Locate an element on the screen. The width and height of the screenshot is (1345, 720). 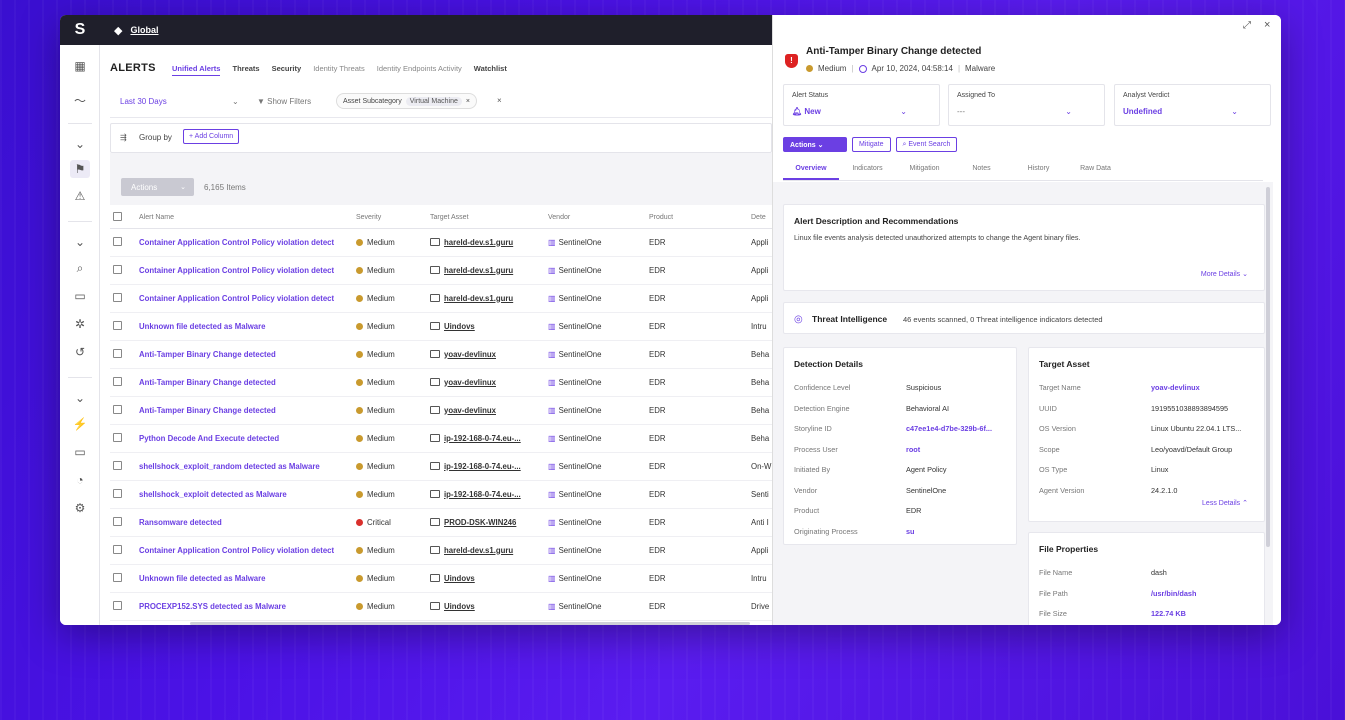
integrations-icon: ⚡ is located at coordinates (80, 424).